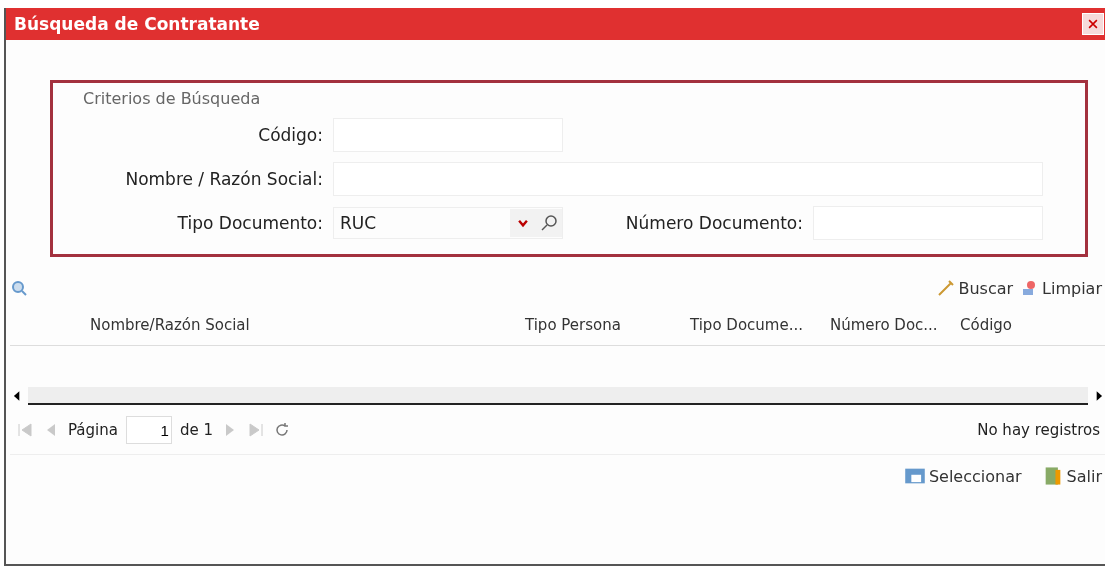 The height and width of the screenshot is (567, 1105). What do you see at coordinates (137, 24) in the screenshot?
I see `window-title: Búsqueda de Contratante` at bounding box center [137, 24].